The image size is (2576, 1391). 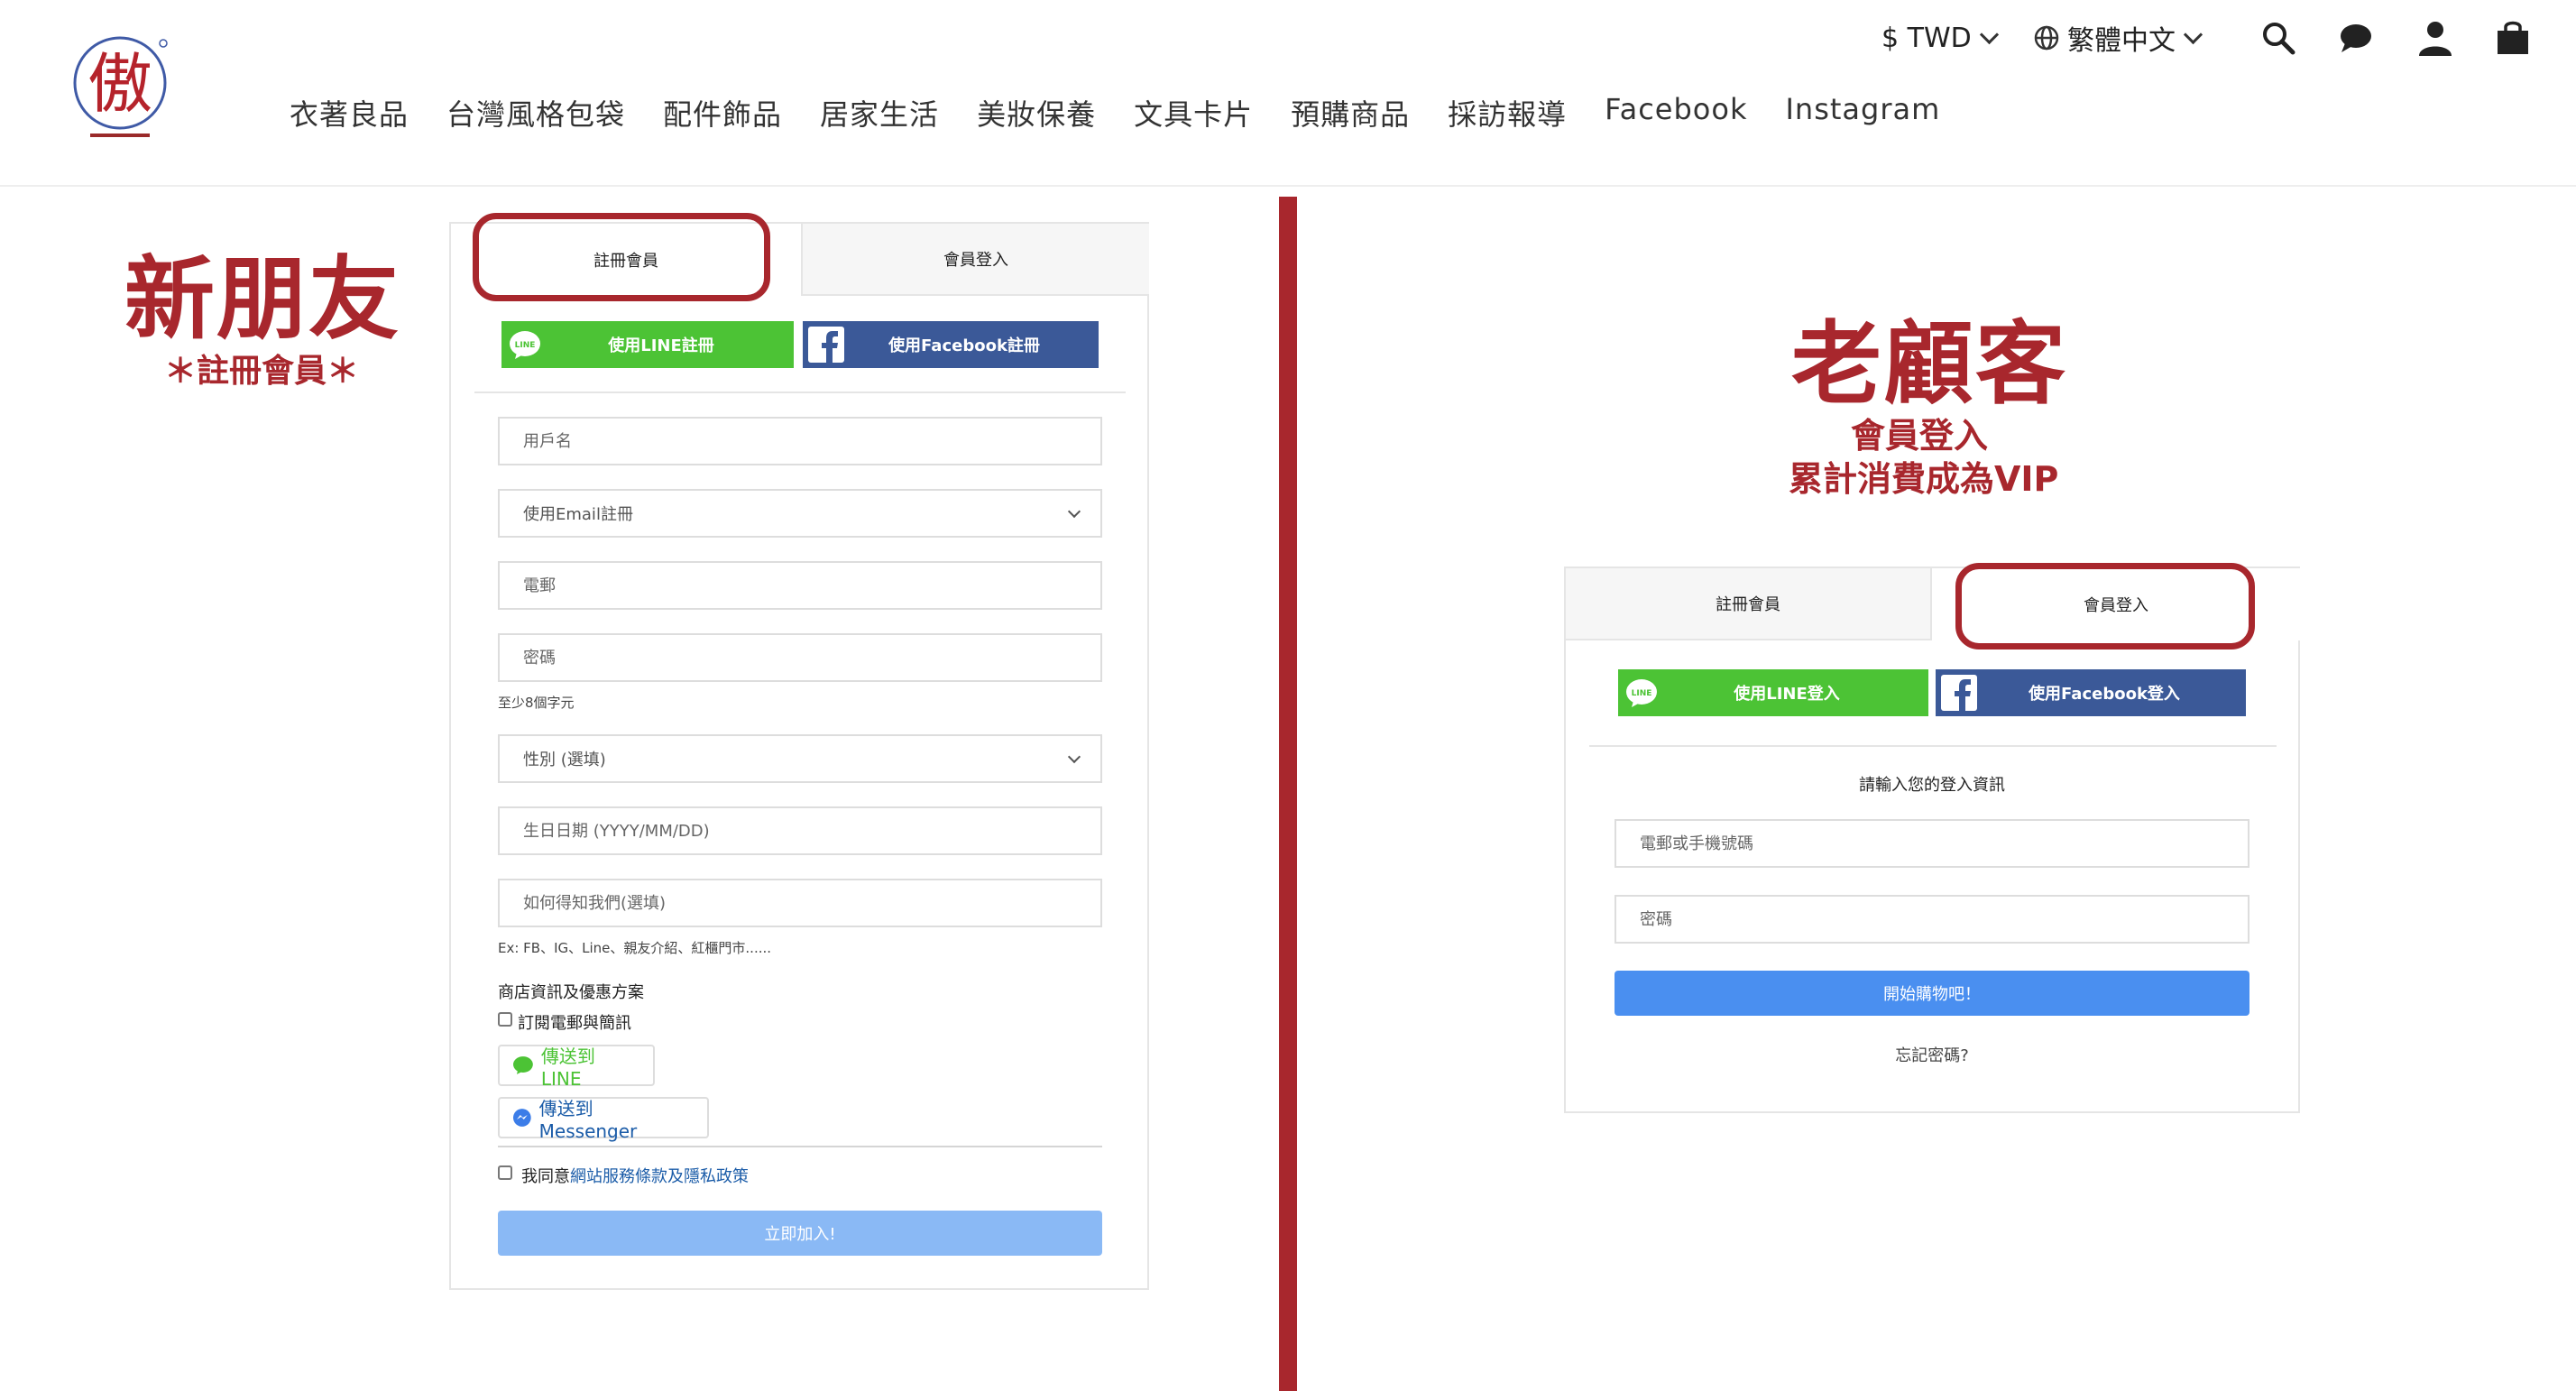 What do you see at coordinates (536, 113) in the screenshot?
I see `nav-item: 台灣風格包袋` at bounding box center [536, 113].